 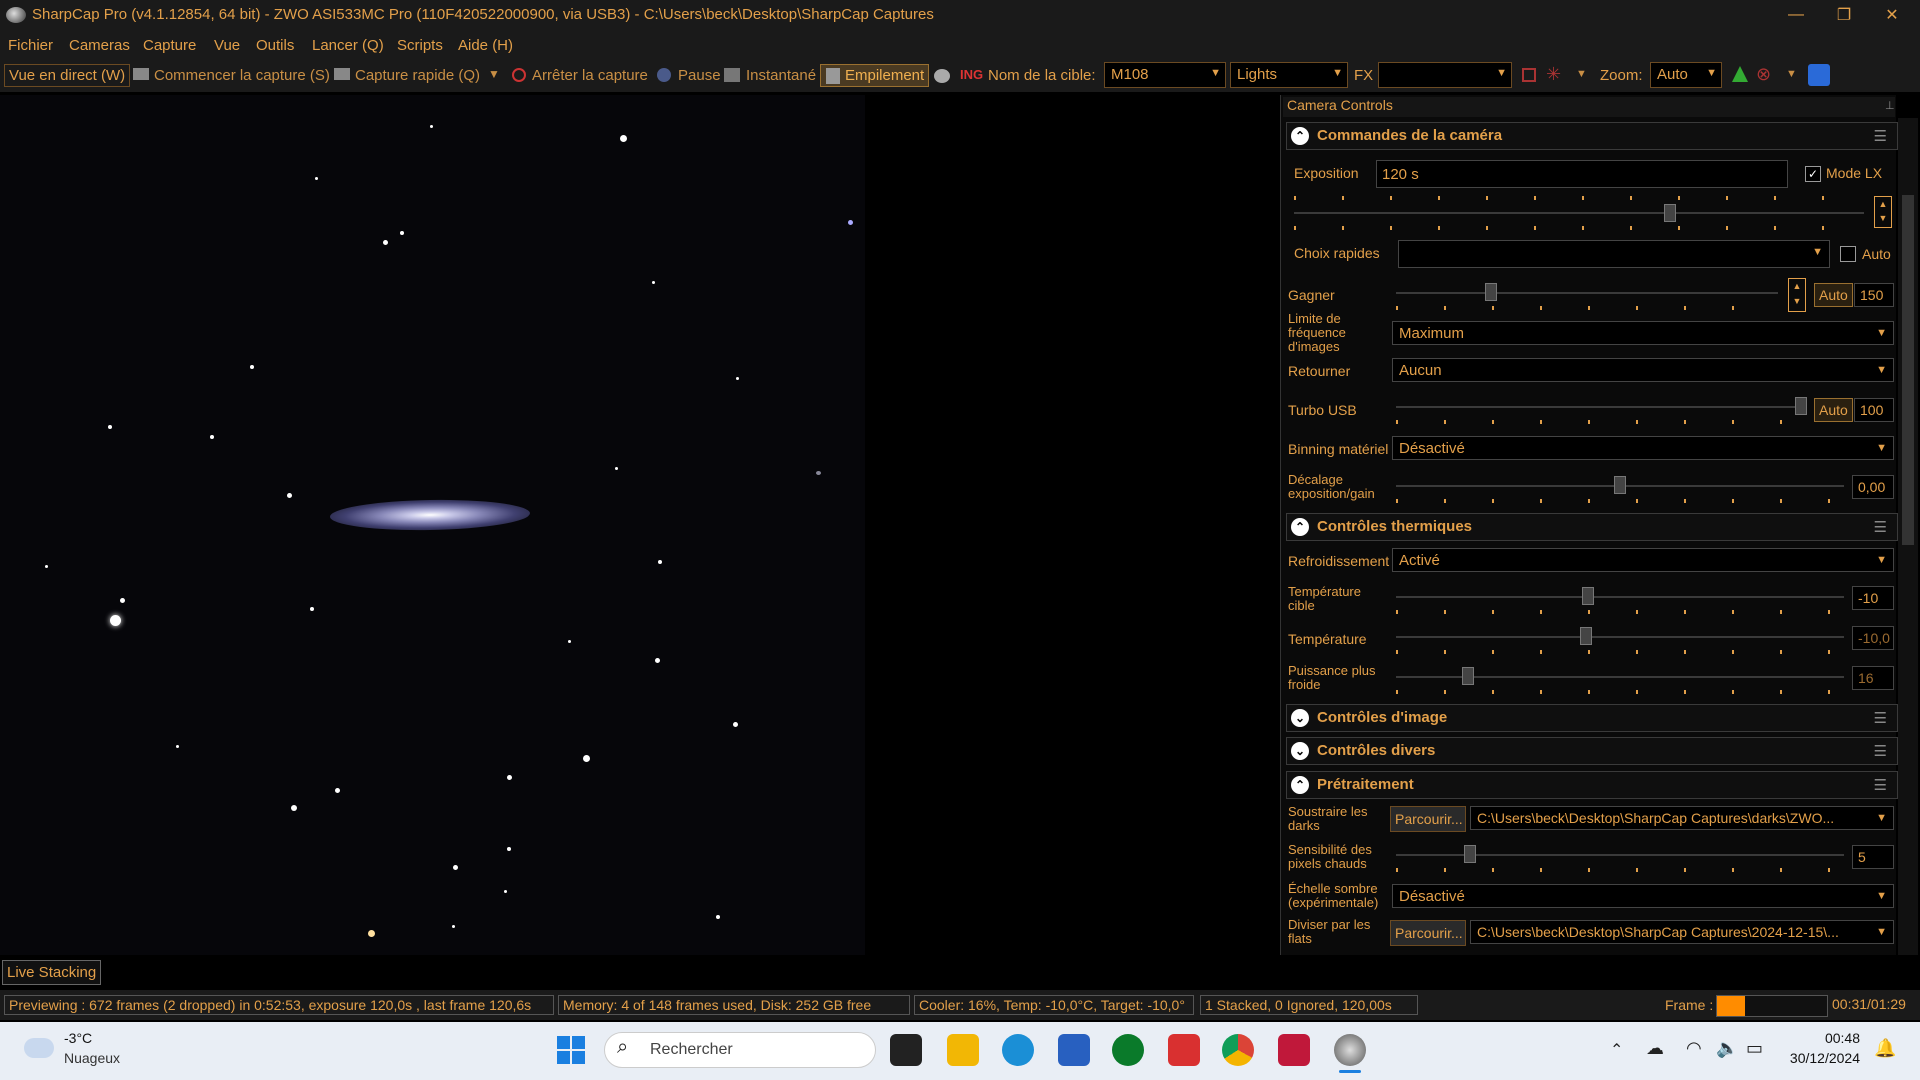 I want to click on quick-choice-select: ▼, so click(x=1614, y=254).